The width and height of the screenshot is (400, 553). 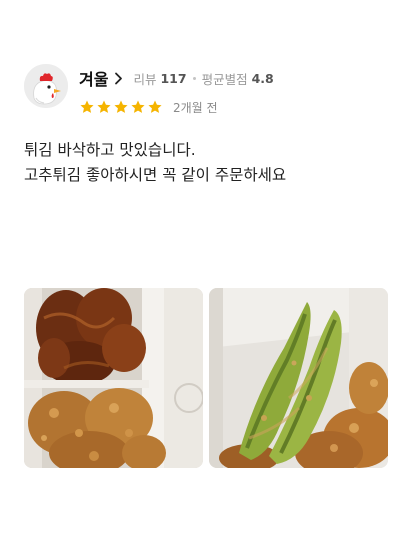 What do you see at coordinates (110, 150) in the screenshot?
I see `review-text-line: 튀김 바삭하고 맛있습니다.` at bounding box center [110, 150].